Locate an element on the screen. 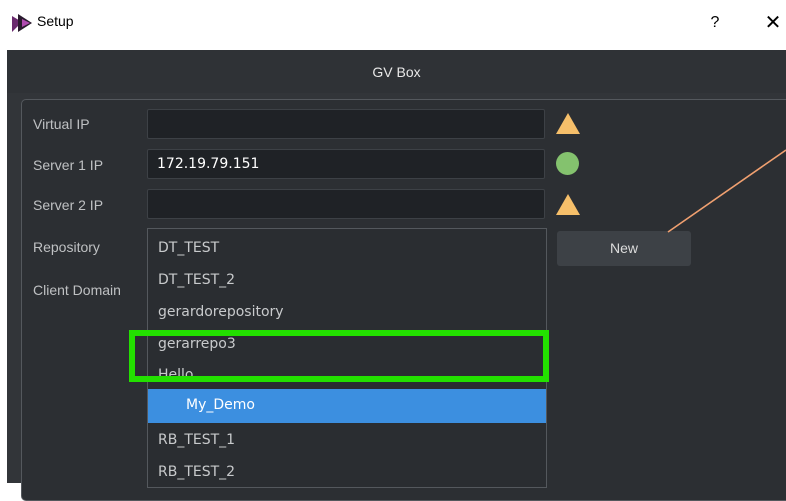 Image resolution: width=786 pixels, height=501 pixels. repository-option: gerardorepository is located at coordinates (221, 312).